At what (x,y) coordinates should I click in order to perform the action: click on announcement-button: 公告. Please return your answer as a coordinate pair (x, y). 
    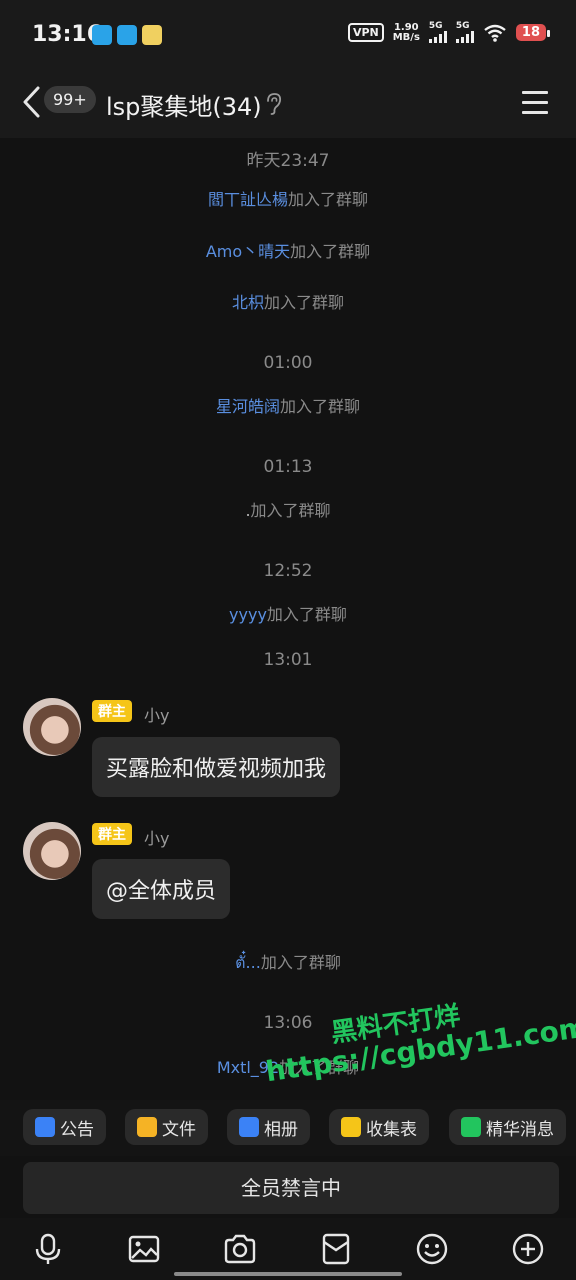
    Looking at the image, I should click on (64, 1127).